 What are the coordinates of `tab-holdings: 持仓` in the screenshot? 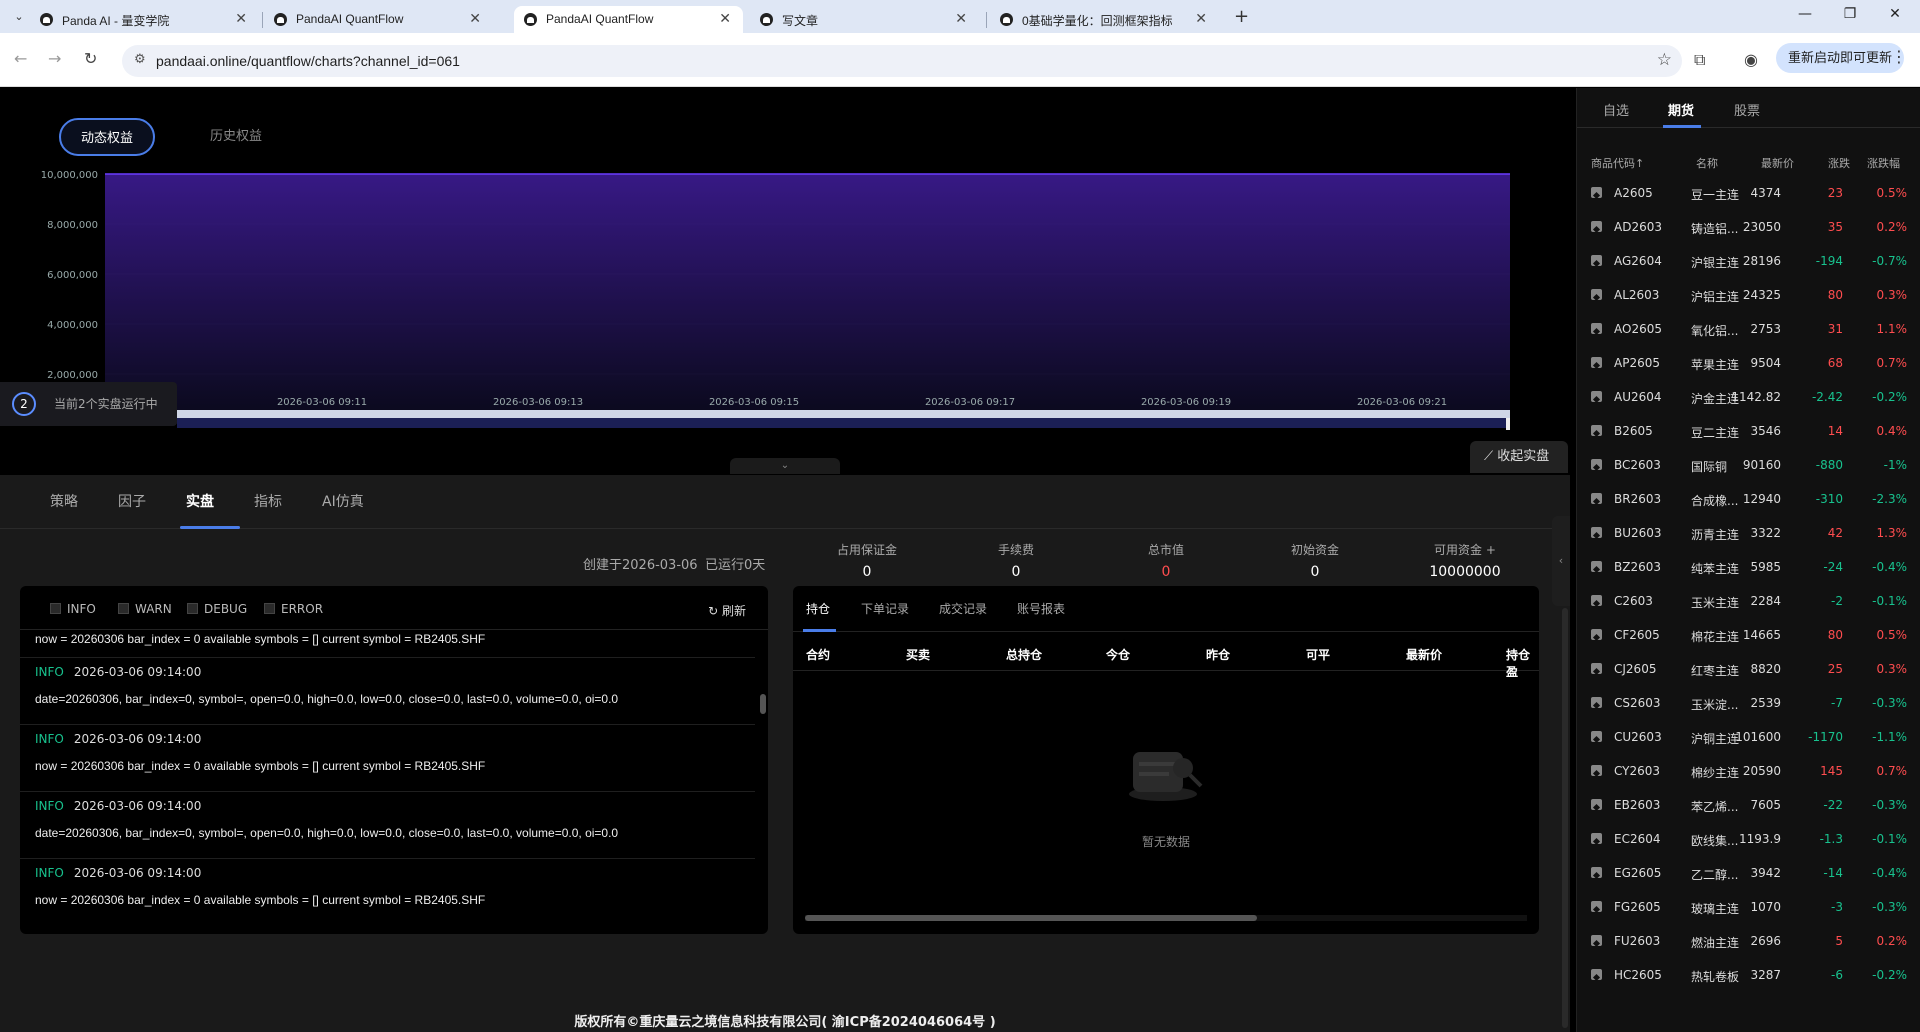 It's located at (818, 608).